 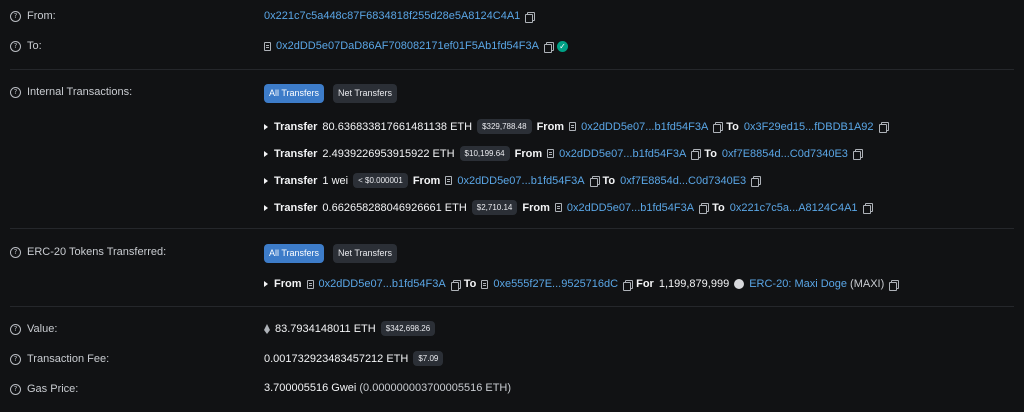 What do you see at coordinates (494, 207) in the screenshot?
I see `usd-badge: $2,710.14` at bounding box center [494, 207].